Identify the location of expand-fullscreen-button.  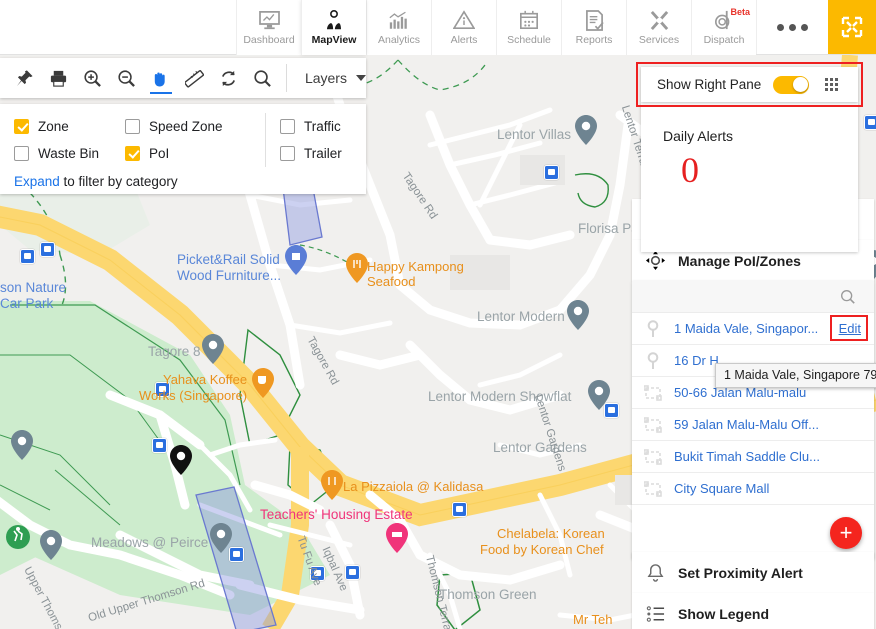
(852, 27).